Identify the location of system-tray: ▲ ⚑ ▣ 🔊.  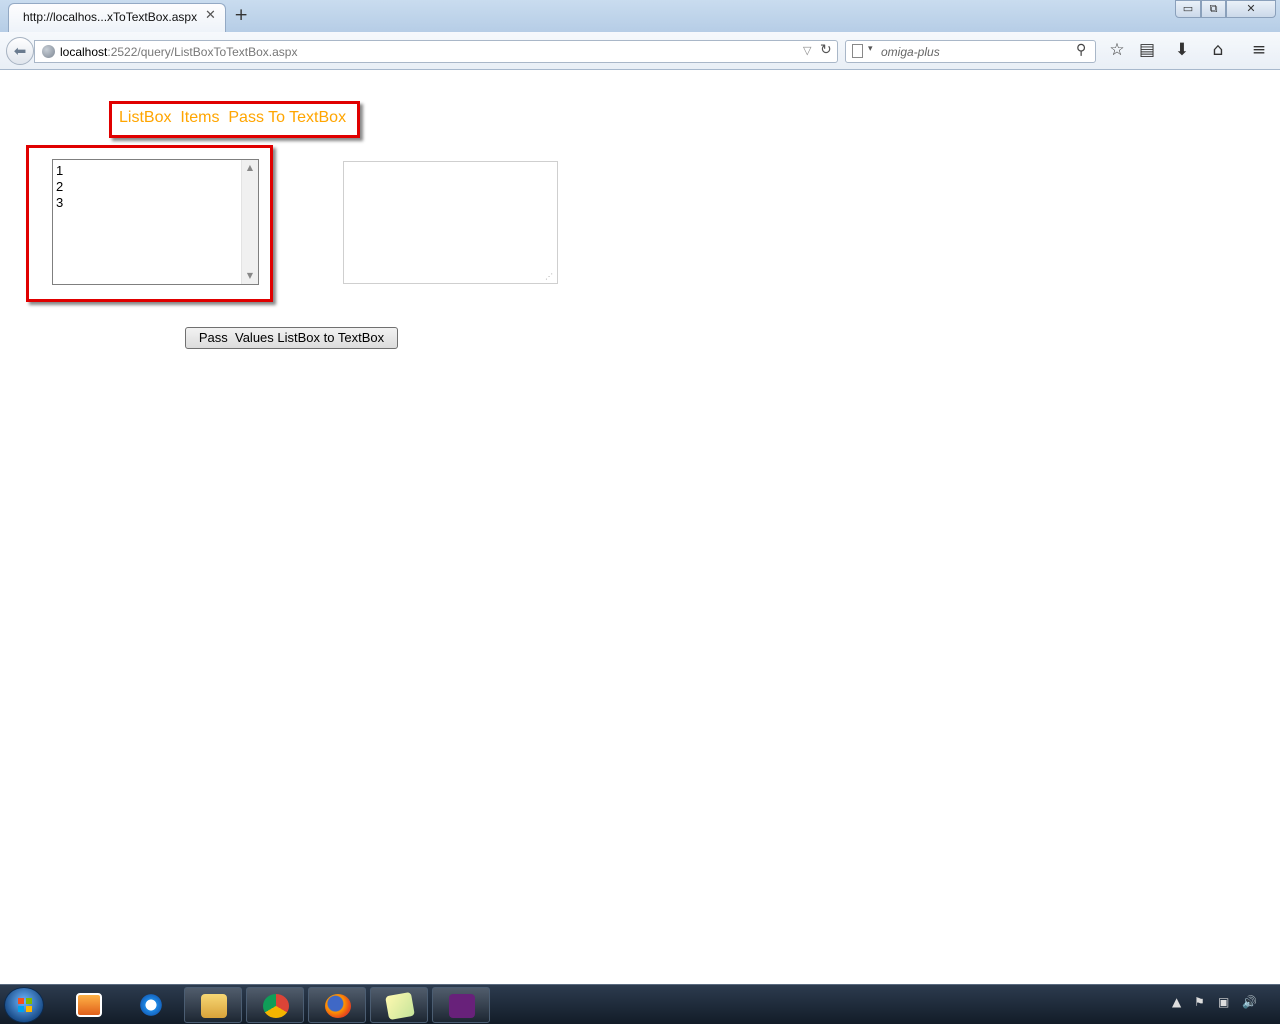
(1223, 1005).